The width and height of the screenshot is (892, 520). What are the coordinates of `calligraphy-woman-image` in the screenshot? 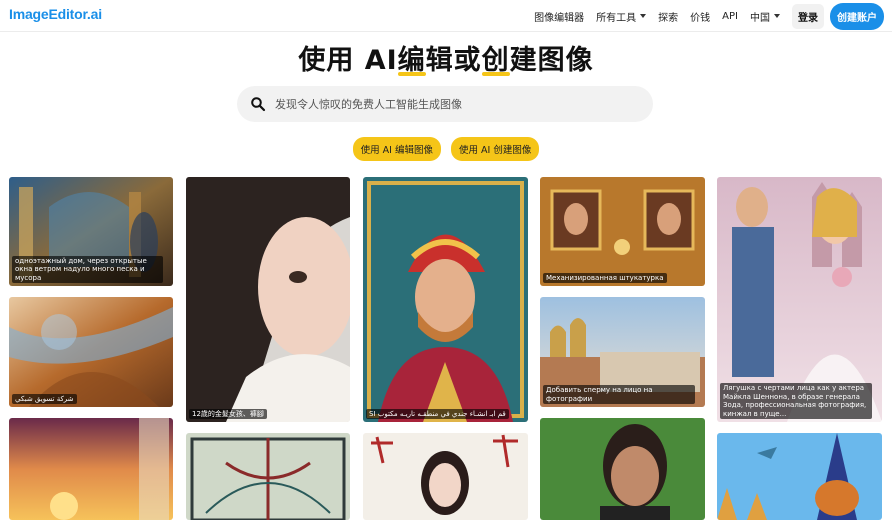 It's located at (445, 476).